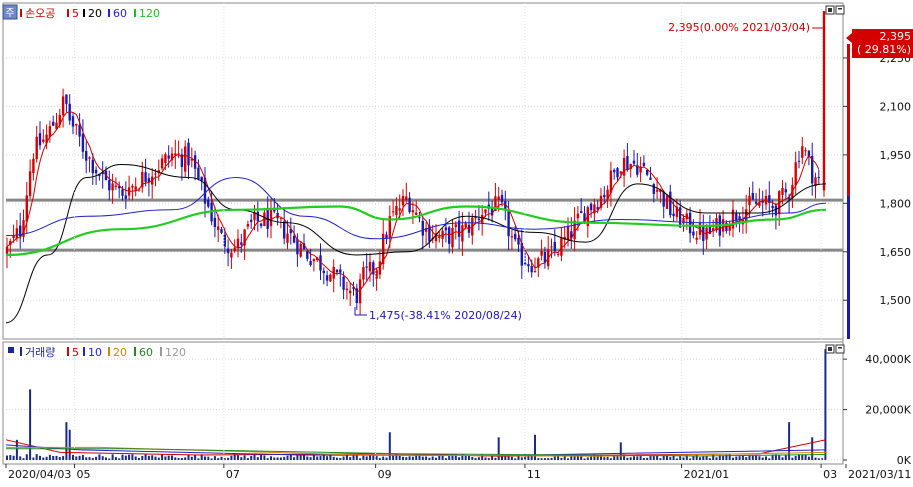 The image size is (913, 487). I want to click on legend-marker-volume-icon, so click(11, 350).